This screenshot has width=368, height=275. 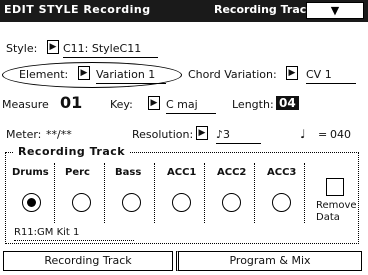 I want to click on track-radio-drums, so click(x=31, y=202).